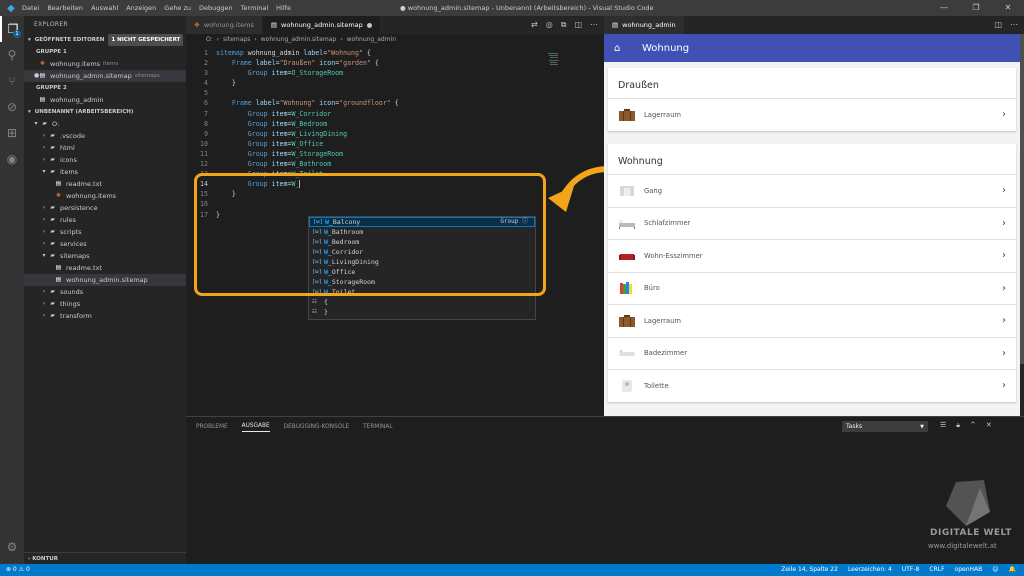 The image size is (1024, 576). Describe the element at coordinates (209, 40) in the screenshot. I see `breadcrumb-item: O:` at that location.